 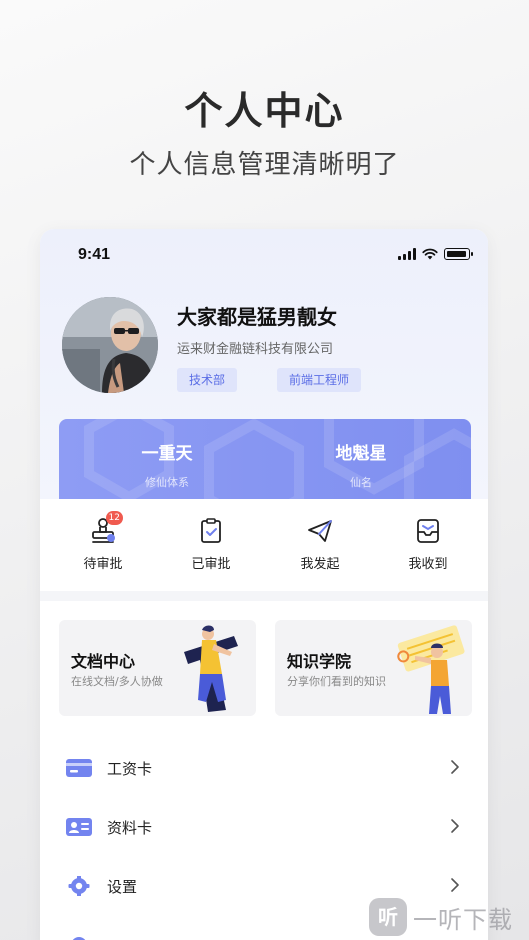 What do you see at coordinates (361, 454) in the screenshot?
I see `stat-value: 地魁星` at bounding box center [361, 454].